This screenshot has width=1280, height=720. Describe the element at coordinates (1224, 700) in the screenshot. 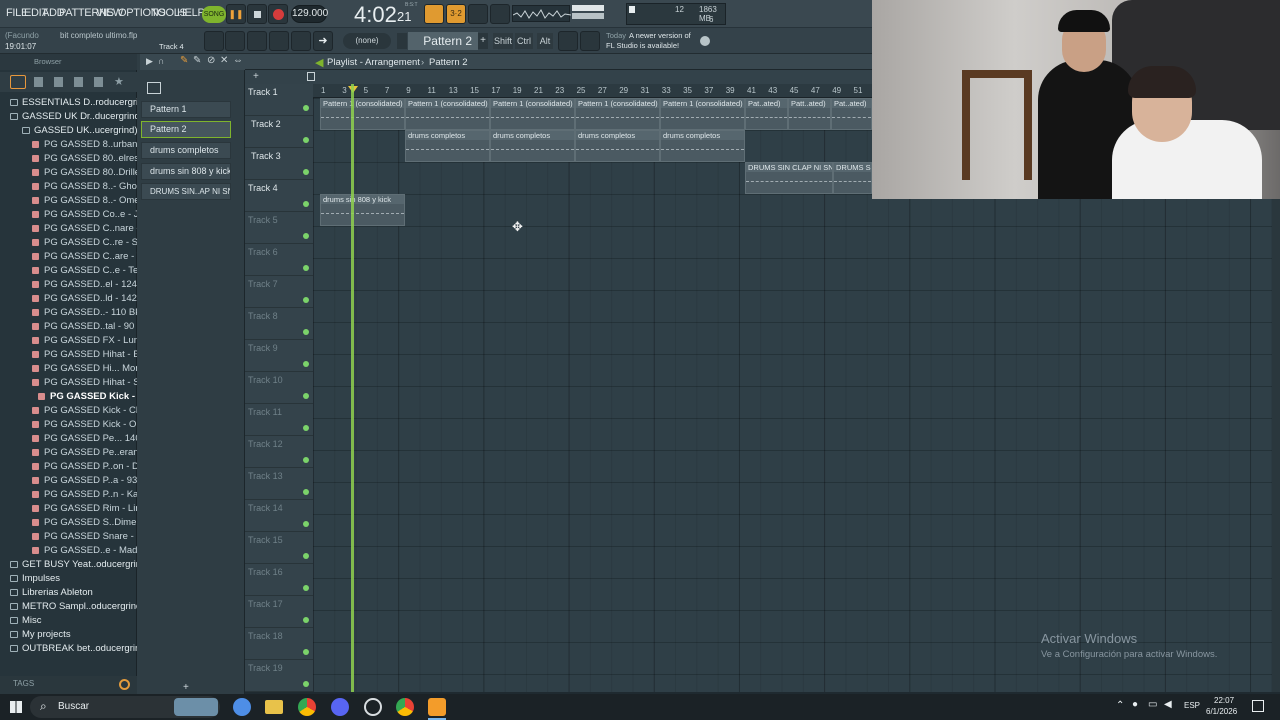

I see `clock-time: 22:07` at that location.